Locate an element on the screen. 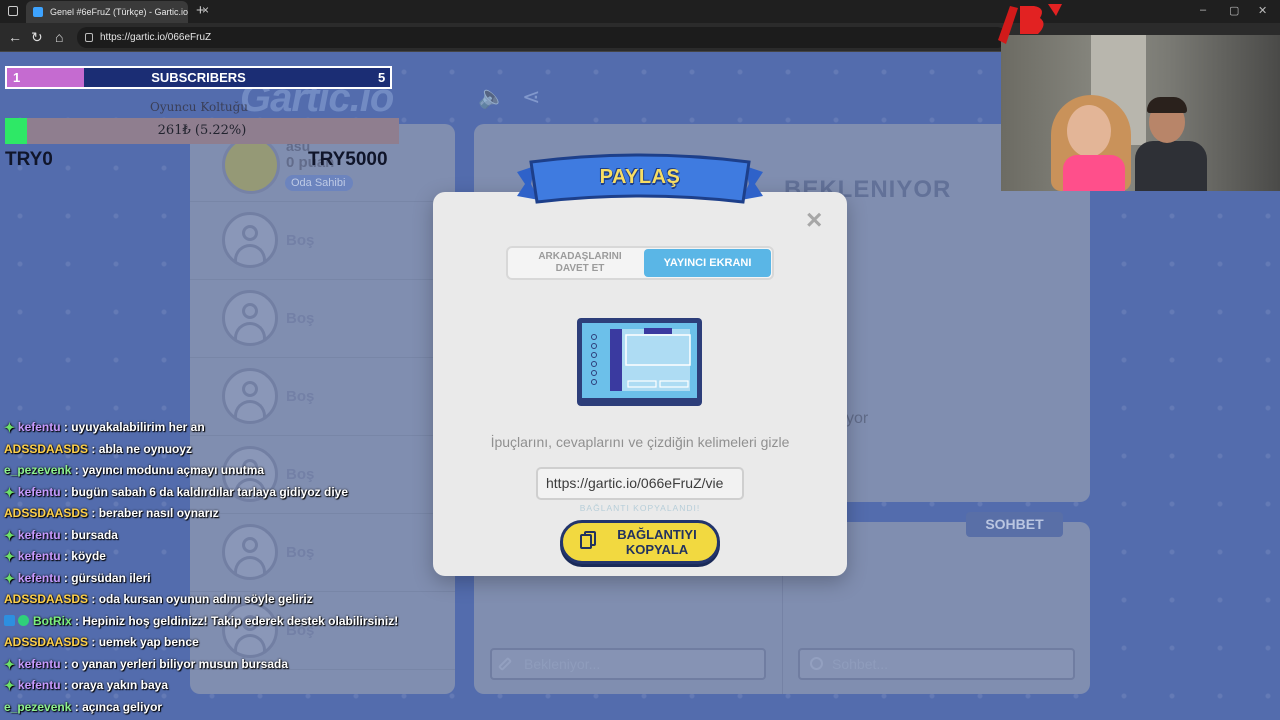  new-tab-icon: + is located at coordinates (200, 10).